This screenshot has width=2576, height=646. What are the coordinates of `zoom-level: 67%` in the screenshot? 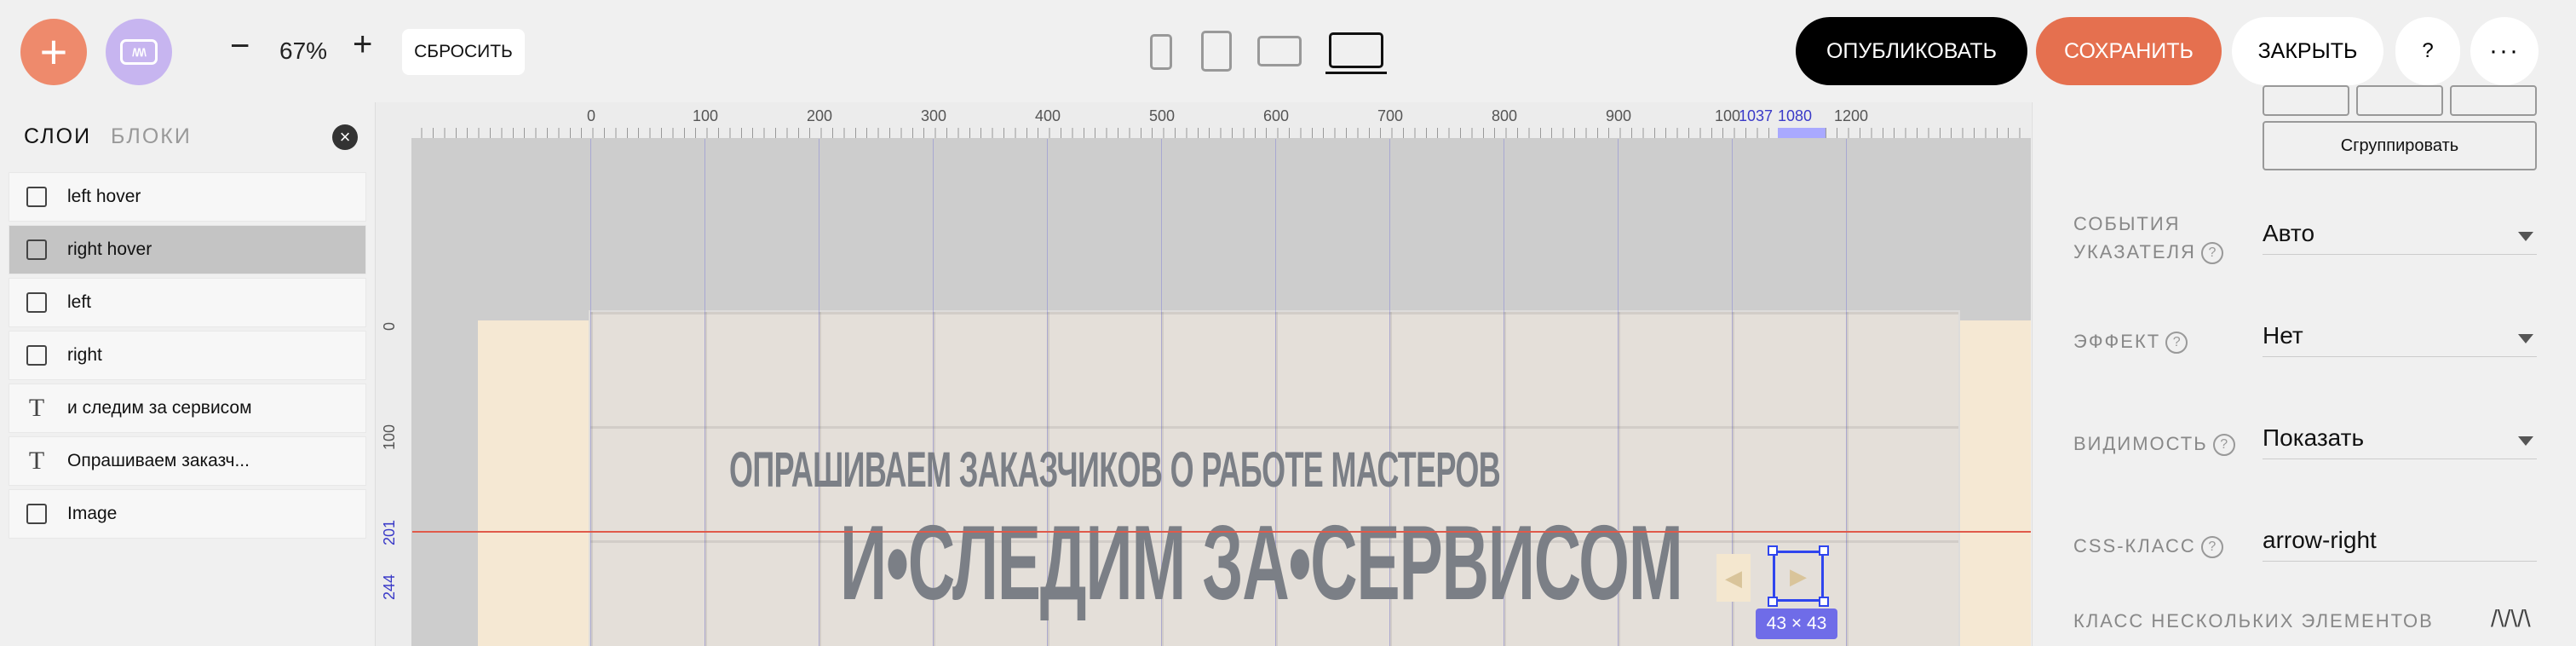 It's located at (303, 50).